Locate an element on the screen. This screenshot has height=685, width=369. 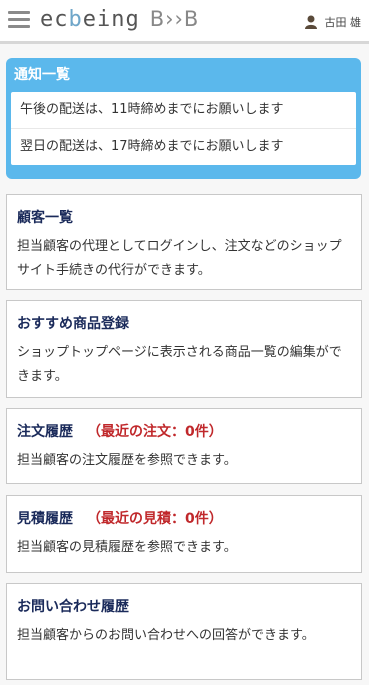
card-title-text: おすすめ商品登録 is located at coordinates (73, 324).